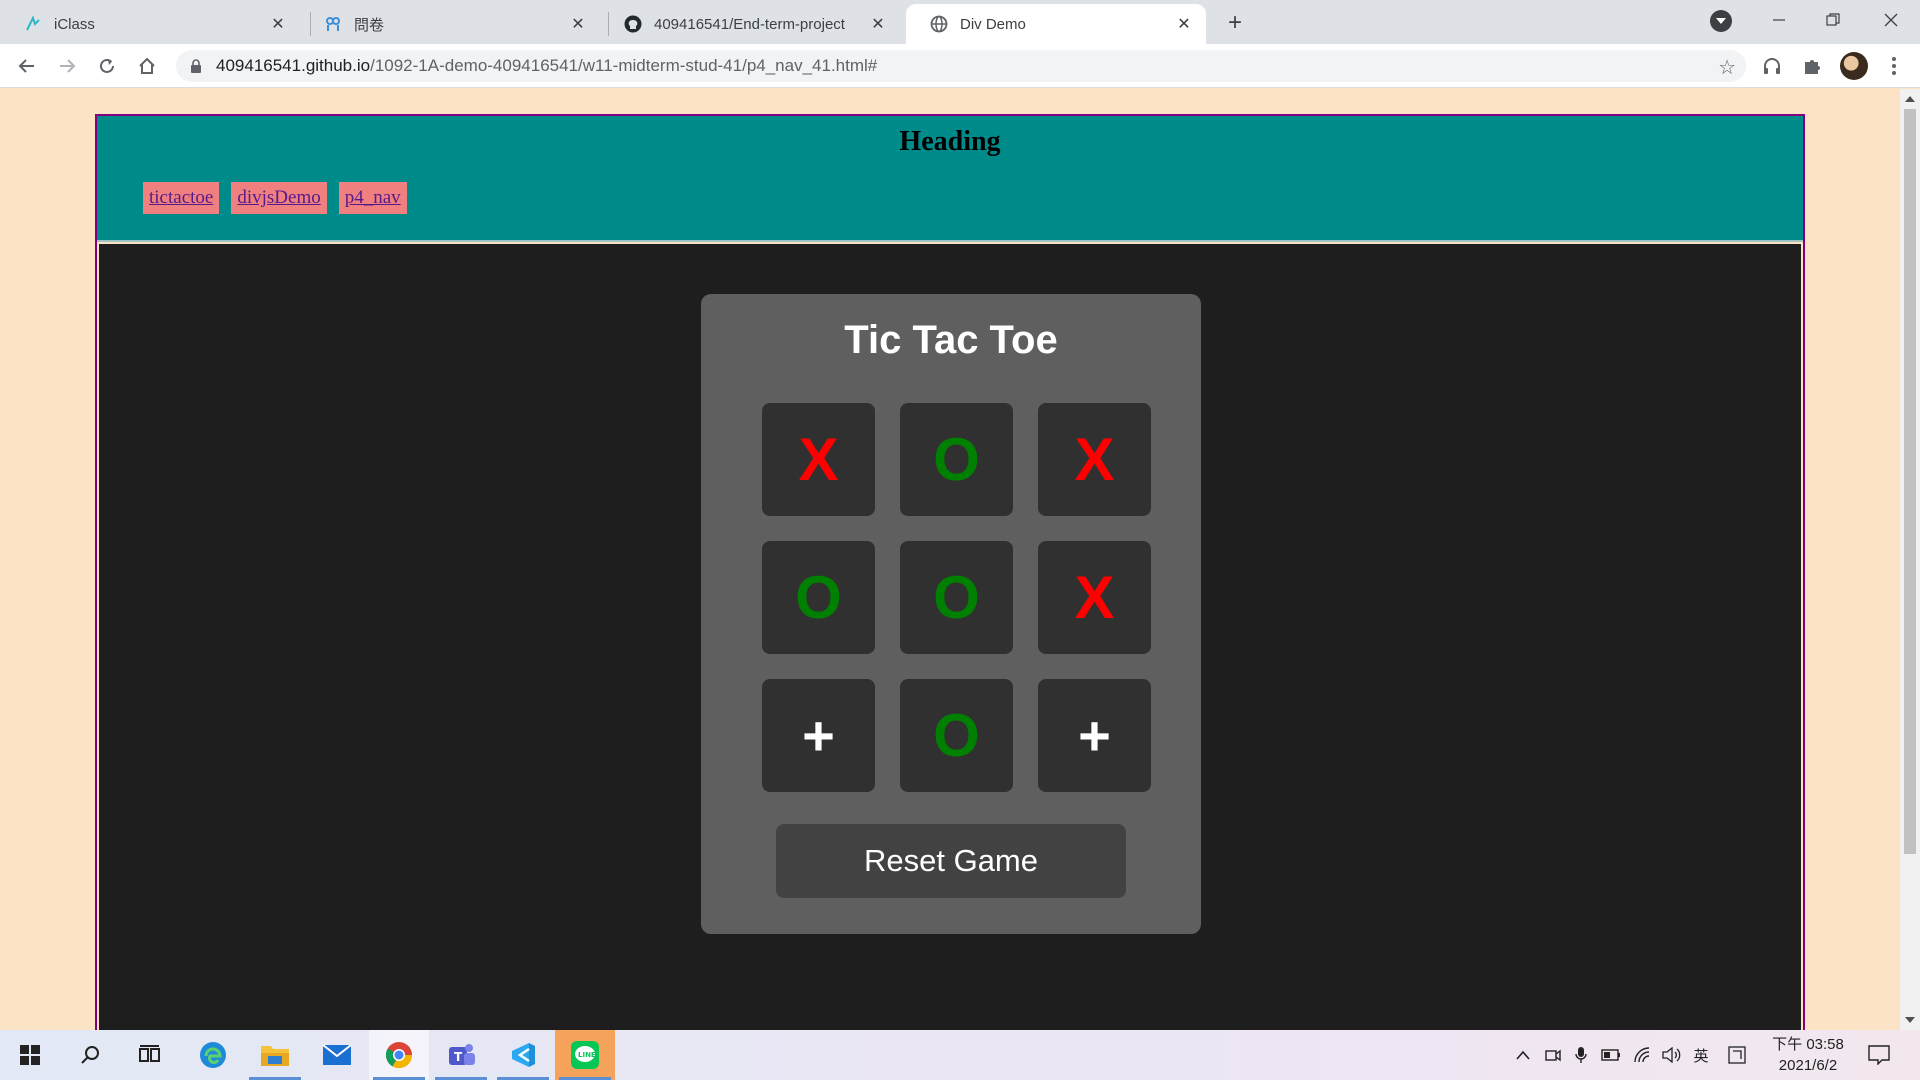  What do you see at coordinates (1808, 1055) in the screenshot?
I see `taskbar-clock: 下午 03:58 2021/6/2` at bounding box center [1808, 1055].